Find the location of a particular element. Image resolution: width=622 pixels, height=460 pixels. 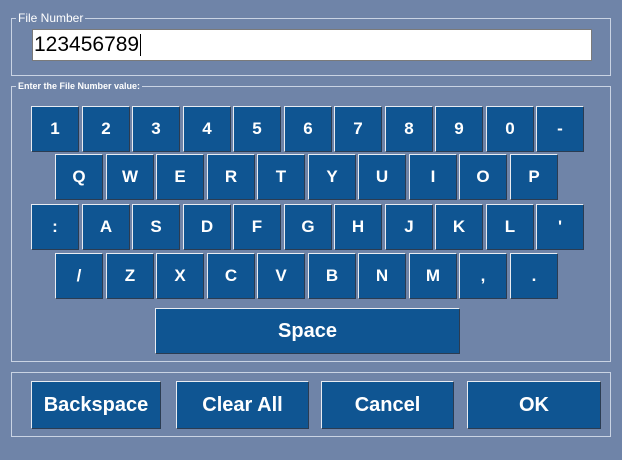

key: : is located at coordinates (55, 227).